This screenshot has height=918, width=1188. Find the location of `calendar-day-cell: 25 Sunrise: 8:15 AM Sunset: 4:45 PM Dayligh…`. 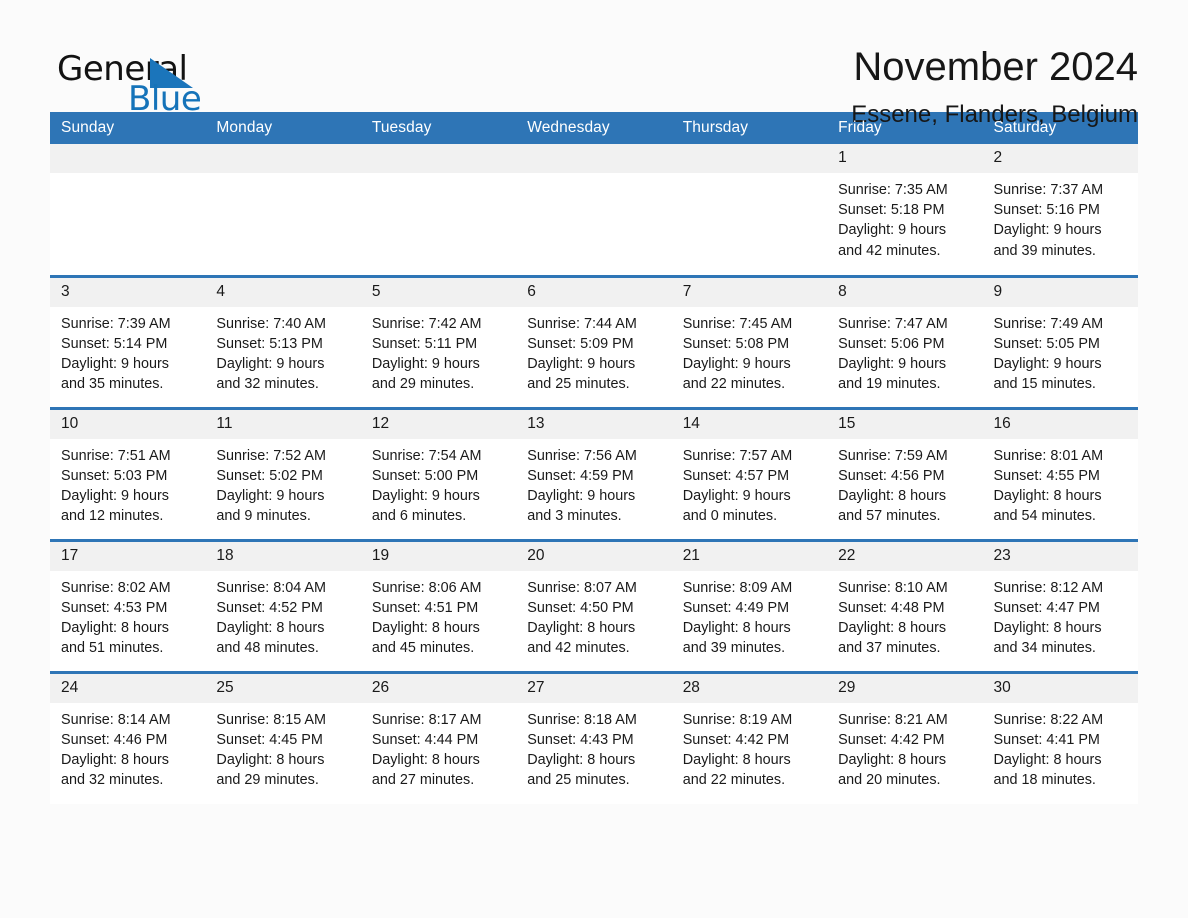

calendar-day-cell: 25 Sunrise: 8:15 AM Sunset: 4:45 PM Dayligh… is located at coordinates (283, 737).